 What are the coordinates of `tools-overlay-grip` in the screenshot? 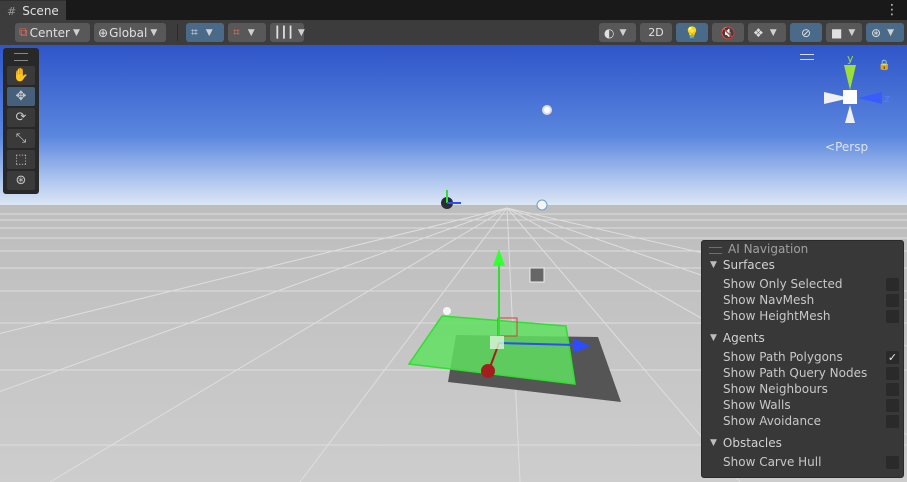 It's located at (21, 57).